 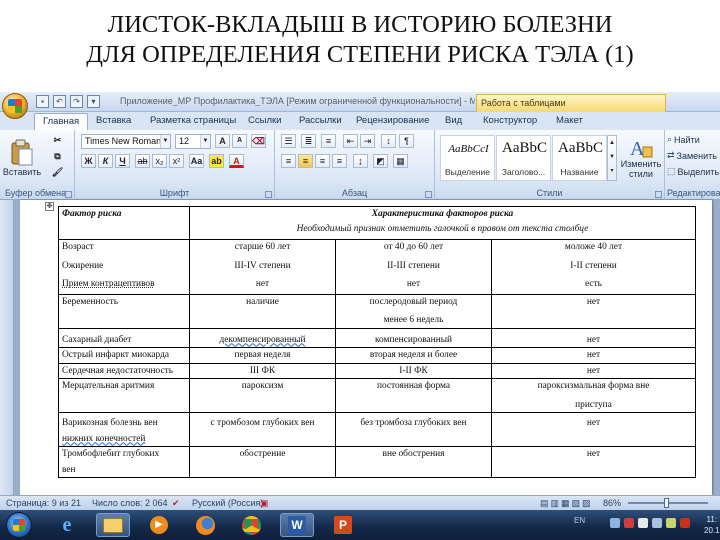 What do you see at coordinates (262, 429) in the screenshot?
I see `value-cell: с тромбозом глубоких вен` at bounding box center [262, 429].